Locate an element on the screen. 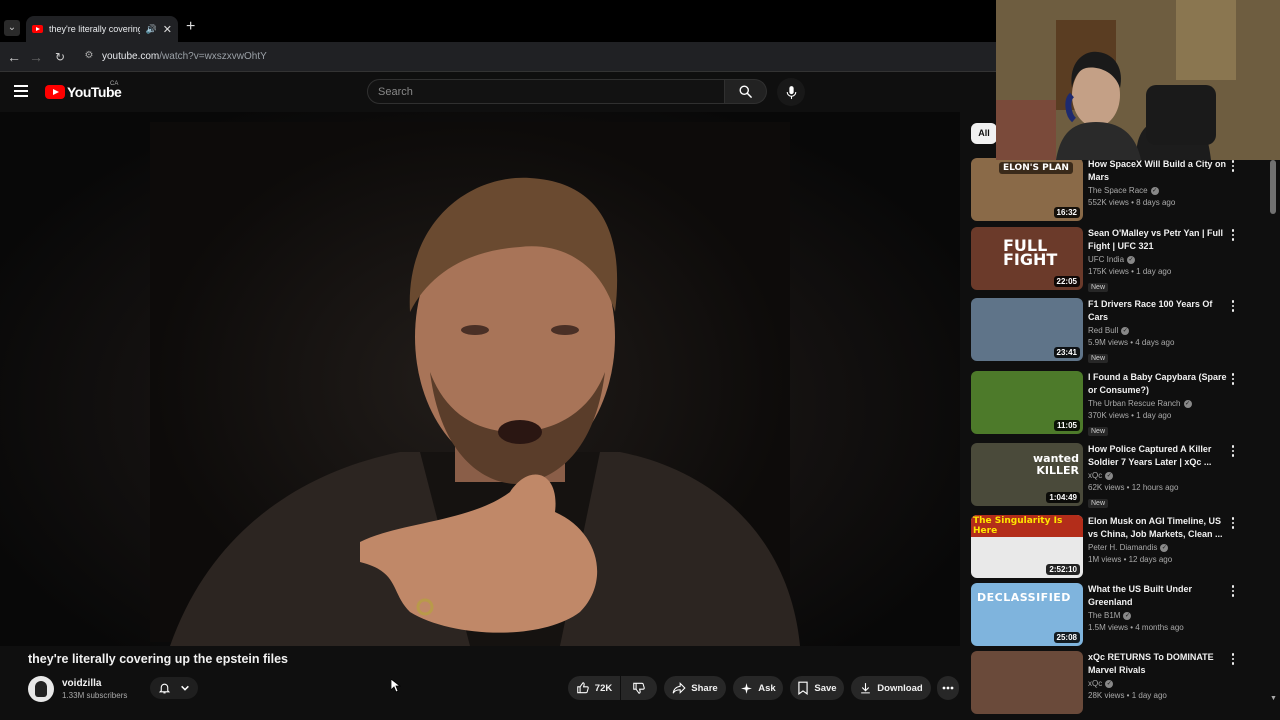 Image resolution: width=1280 pixels, height=720 pixels. search-input is located at coordinates (546, 91).